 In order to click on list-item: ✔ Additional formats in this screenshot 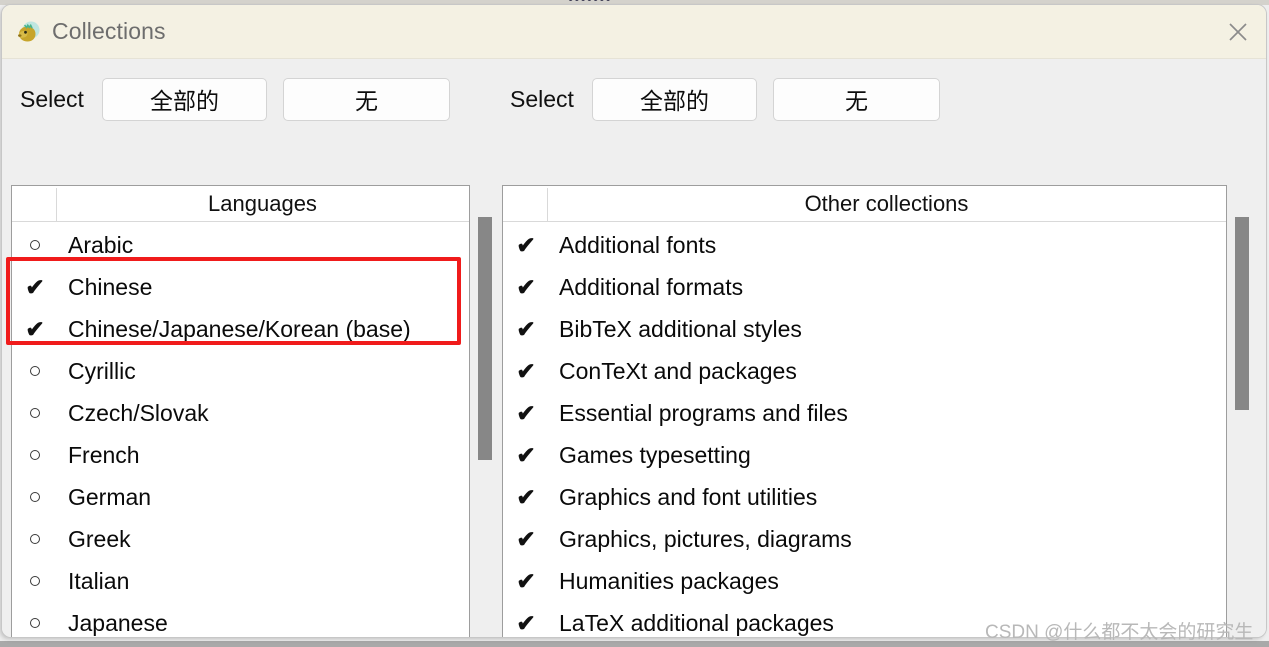, I will do `click(864, 287)`.